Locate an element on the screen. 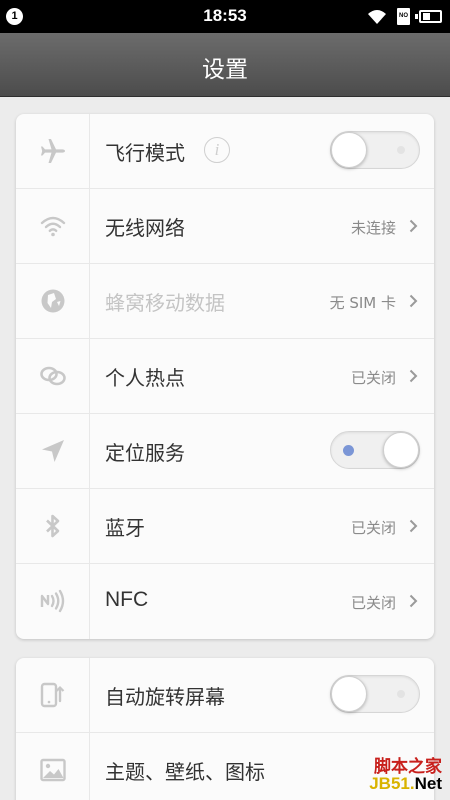 This screenshot has width=450, height=800. cellular-data-label: 蜂窝移动数据 is located at coordinates (165, 303).